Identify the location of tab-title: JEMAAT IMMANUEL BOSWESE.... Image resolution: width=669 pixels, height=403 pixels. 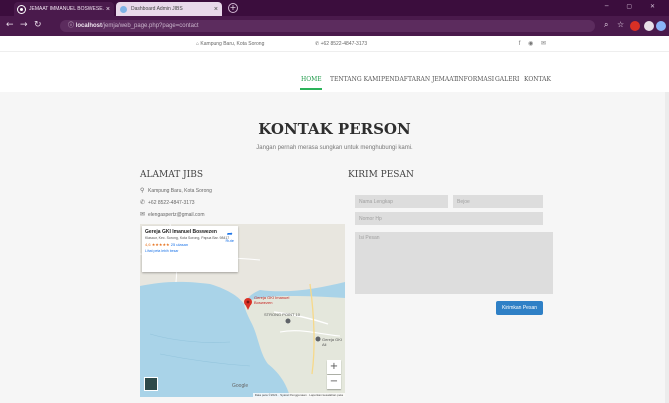
(66, 9).